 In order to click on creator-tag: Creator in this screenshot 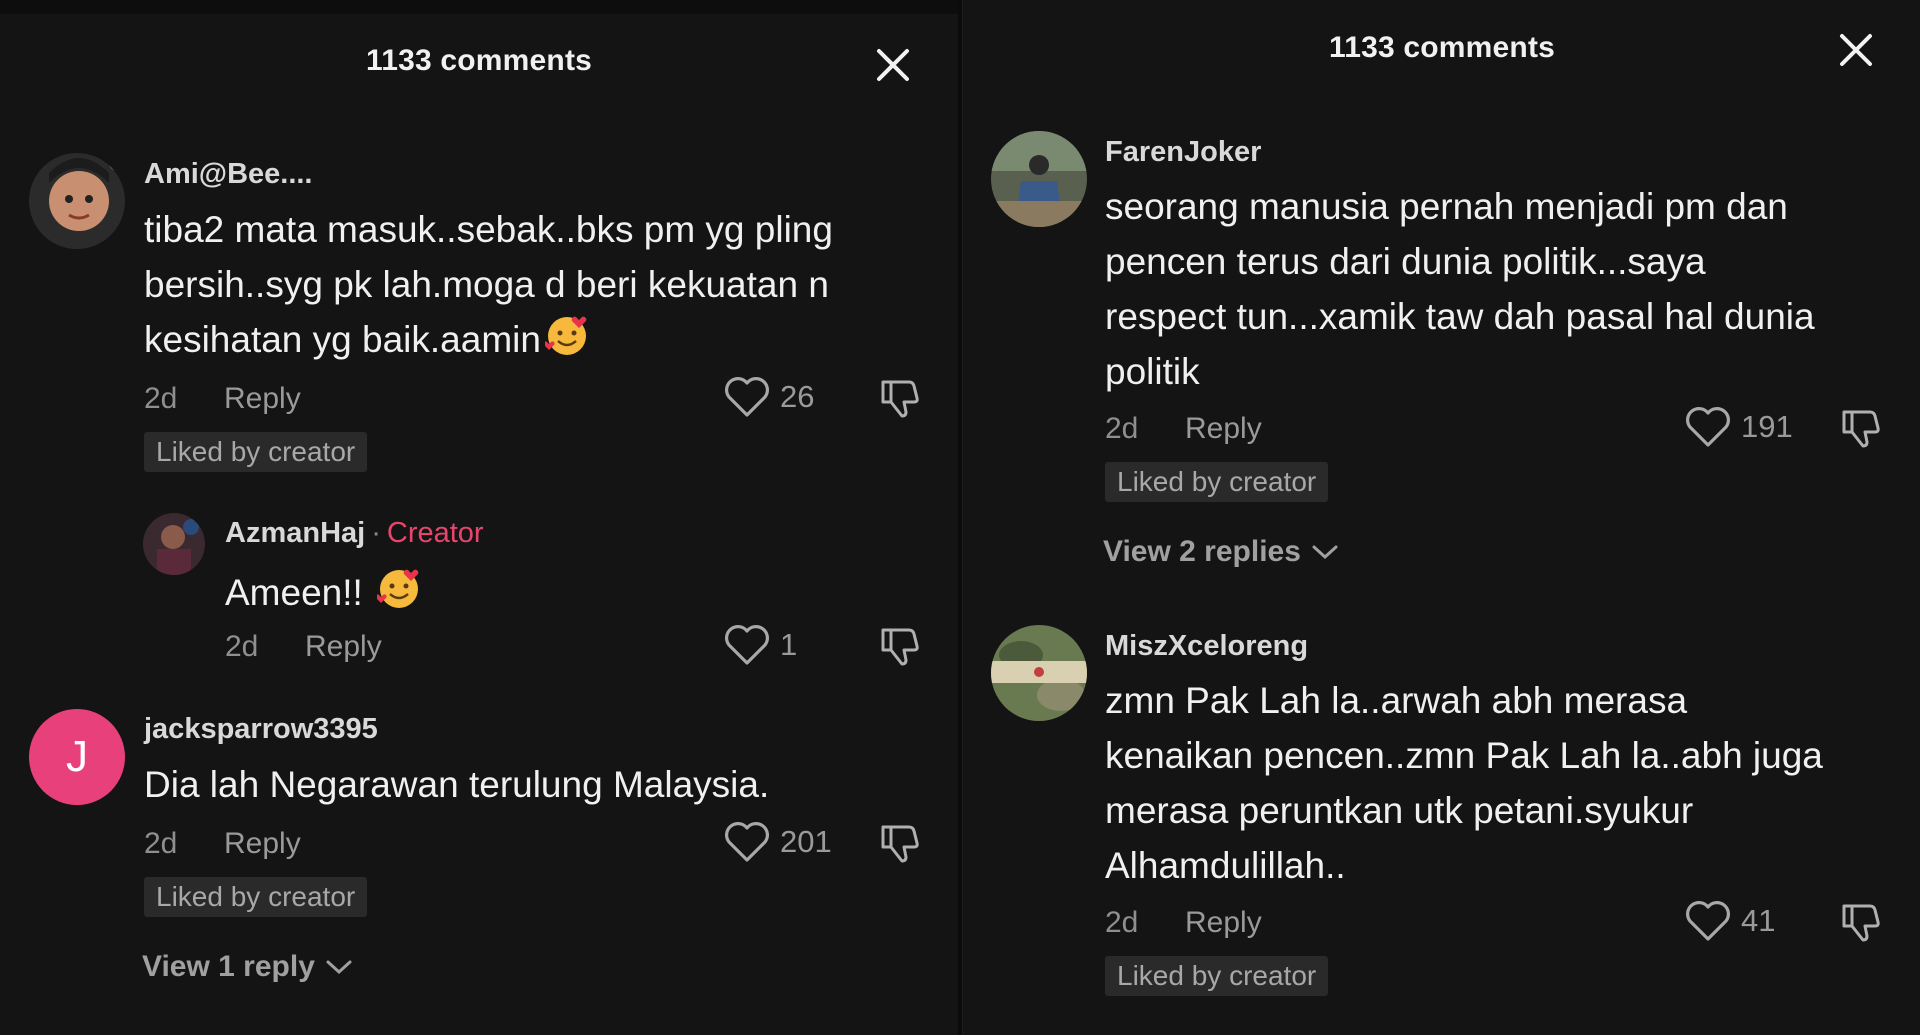, I will do `click(435, 533)`.